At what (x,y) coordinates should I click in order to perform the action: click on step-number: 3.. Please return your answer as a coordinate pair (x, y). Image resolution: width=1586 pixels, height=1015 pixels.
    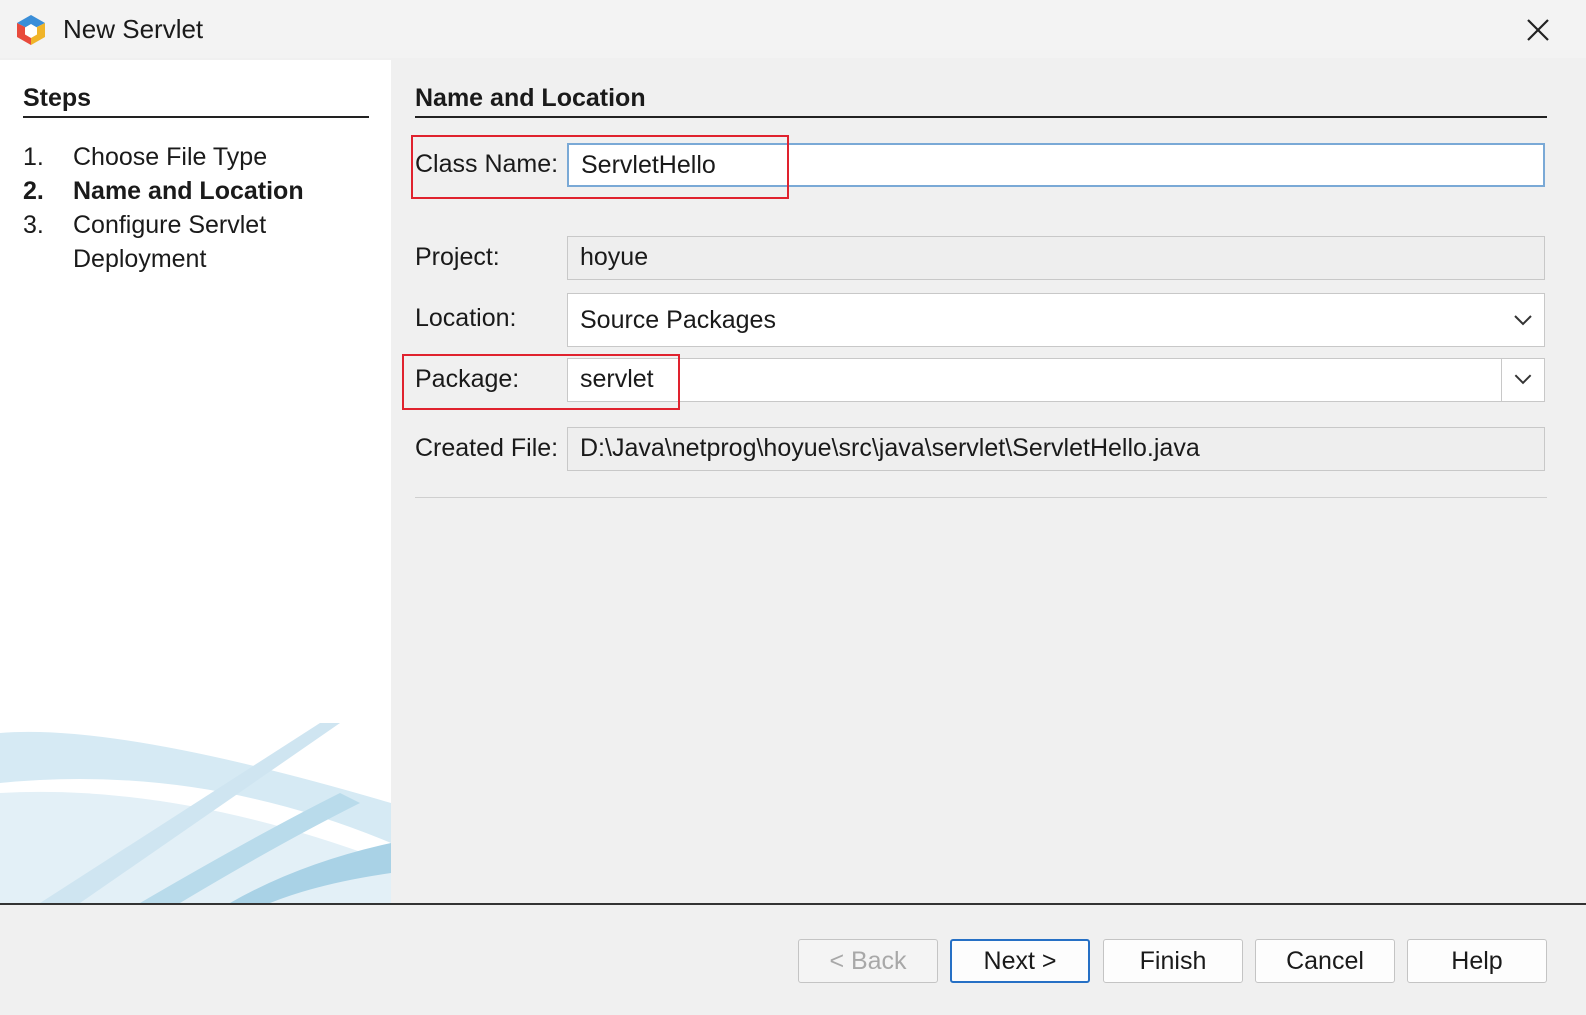
    Looking at the image, I should click on (33, 225).